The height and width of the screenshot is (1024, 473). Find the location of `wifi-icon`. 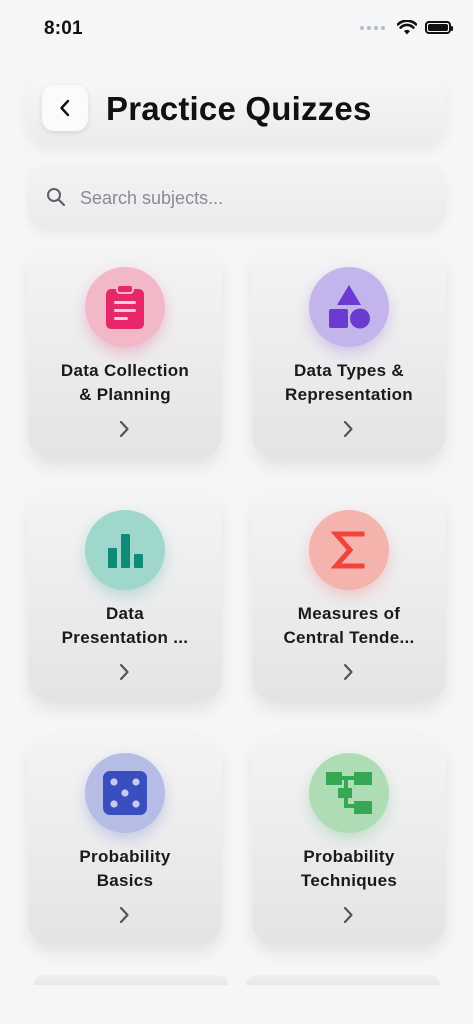

wifi-icon is located at coordinates (407, 27).